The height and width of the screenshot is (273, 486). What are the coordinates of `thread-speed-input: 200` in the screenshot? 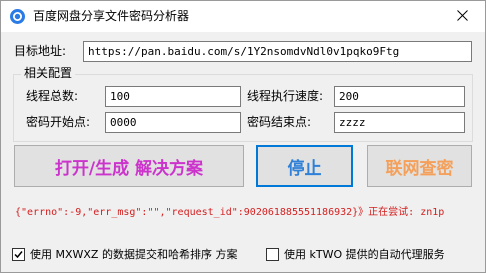 It's located at (399, 96).